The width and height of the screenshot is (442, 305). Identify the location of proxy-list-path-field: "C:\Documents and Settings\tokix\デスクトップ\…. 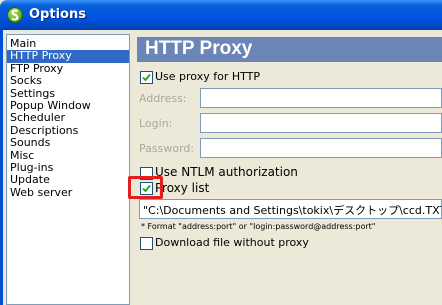
(290, 209).